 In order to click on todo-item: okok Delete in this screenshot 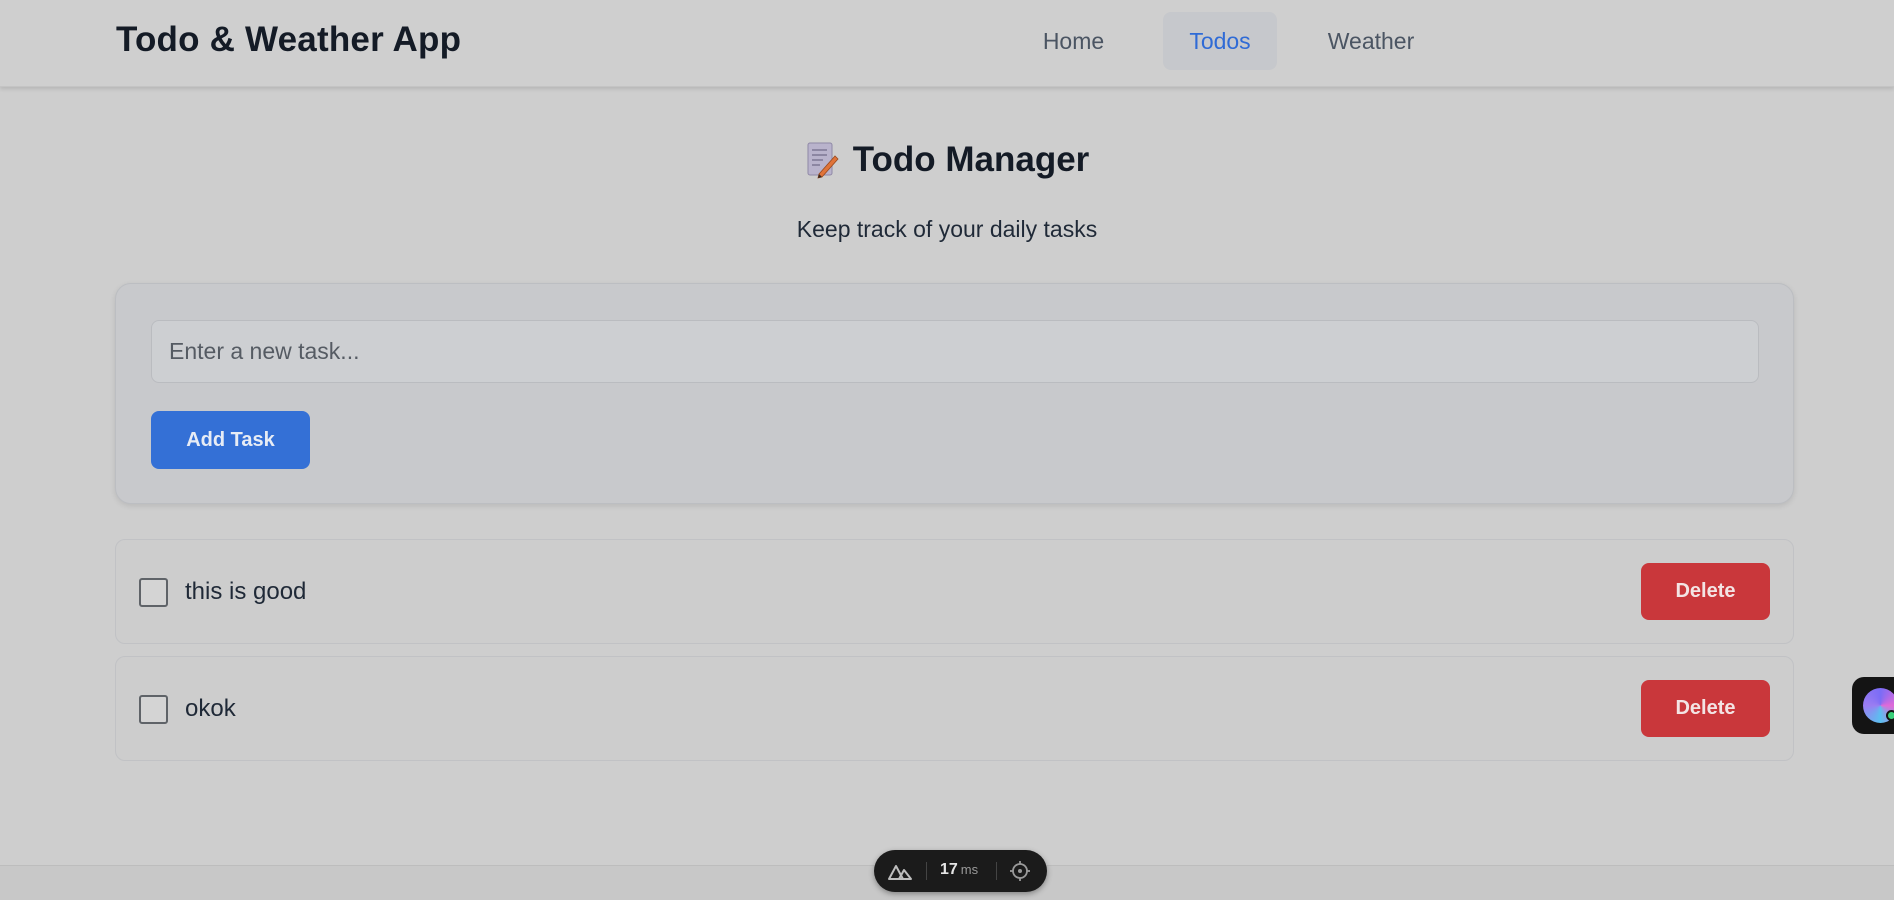, I will do `click(954, 708)`.